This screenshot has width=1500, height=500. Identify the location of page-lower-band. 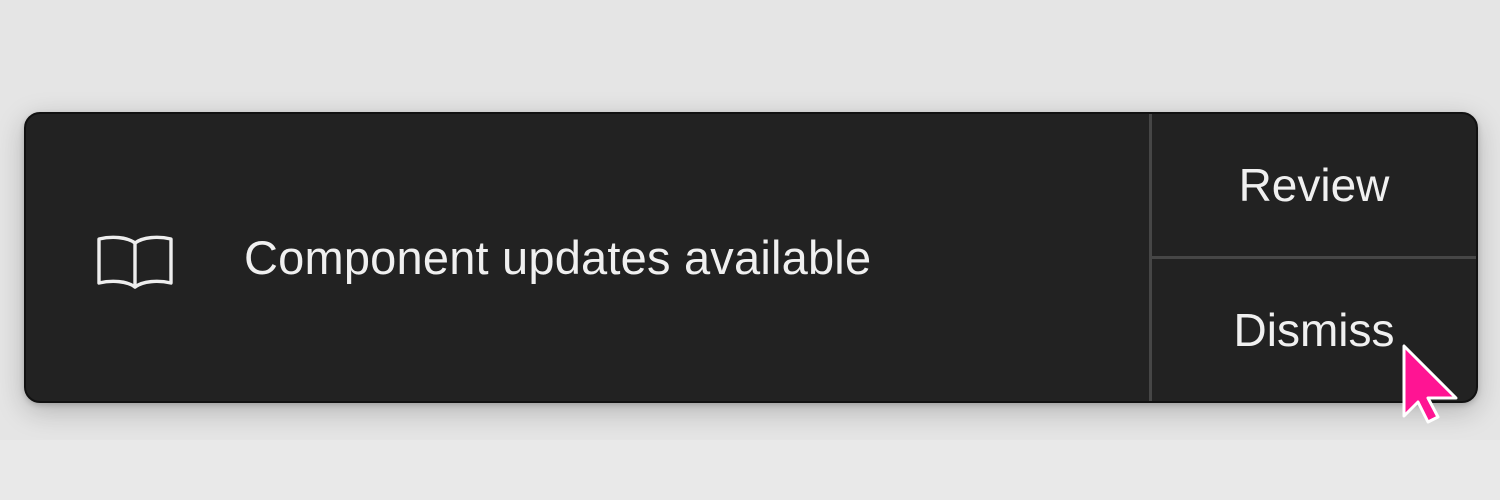
(750, 470).